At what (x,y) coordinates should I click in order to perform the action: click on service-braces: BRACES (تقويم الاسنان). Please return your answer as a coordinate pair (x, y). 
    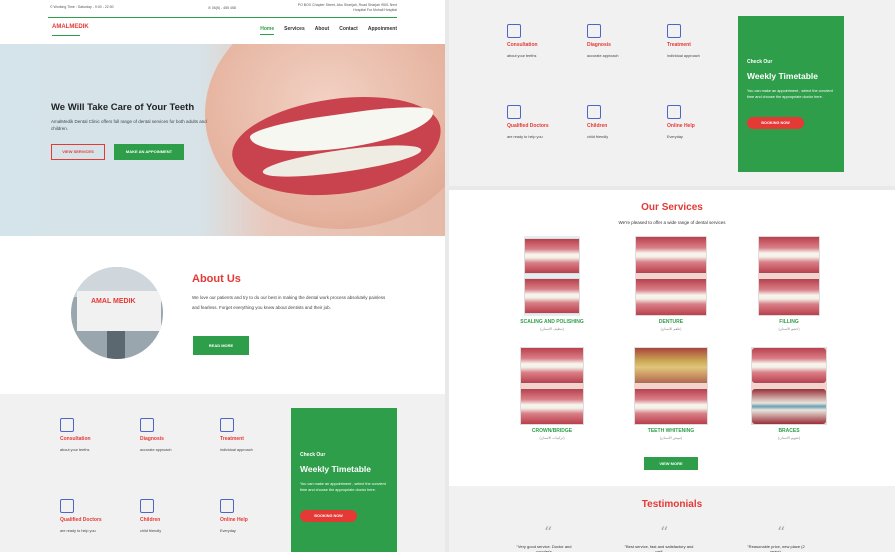
    Looking at the image, I should click on (789, 393).